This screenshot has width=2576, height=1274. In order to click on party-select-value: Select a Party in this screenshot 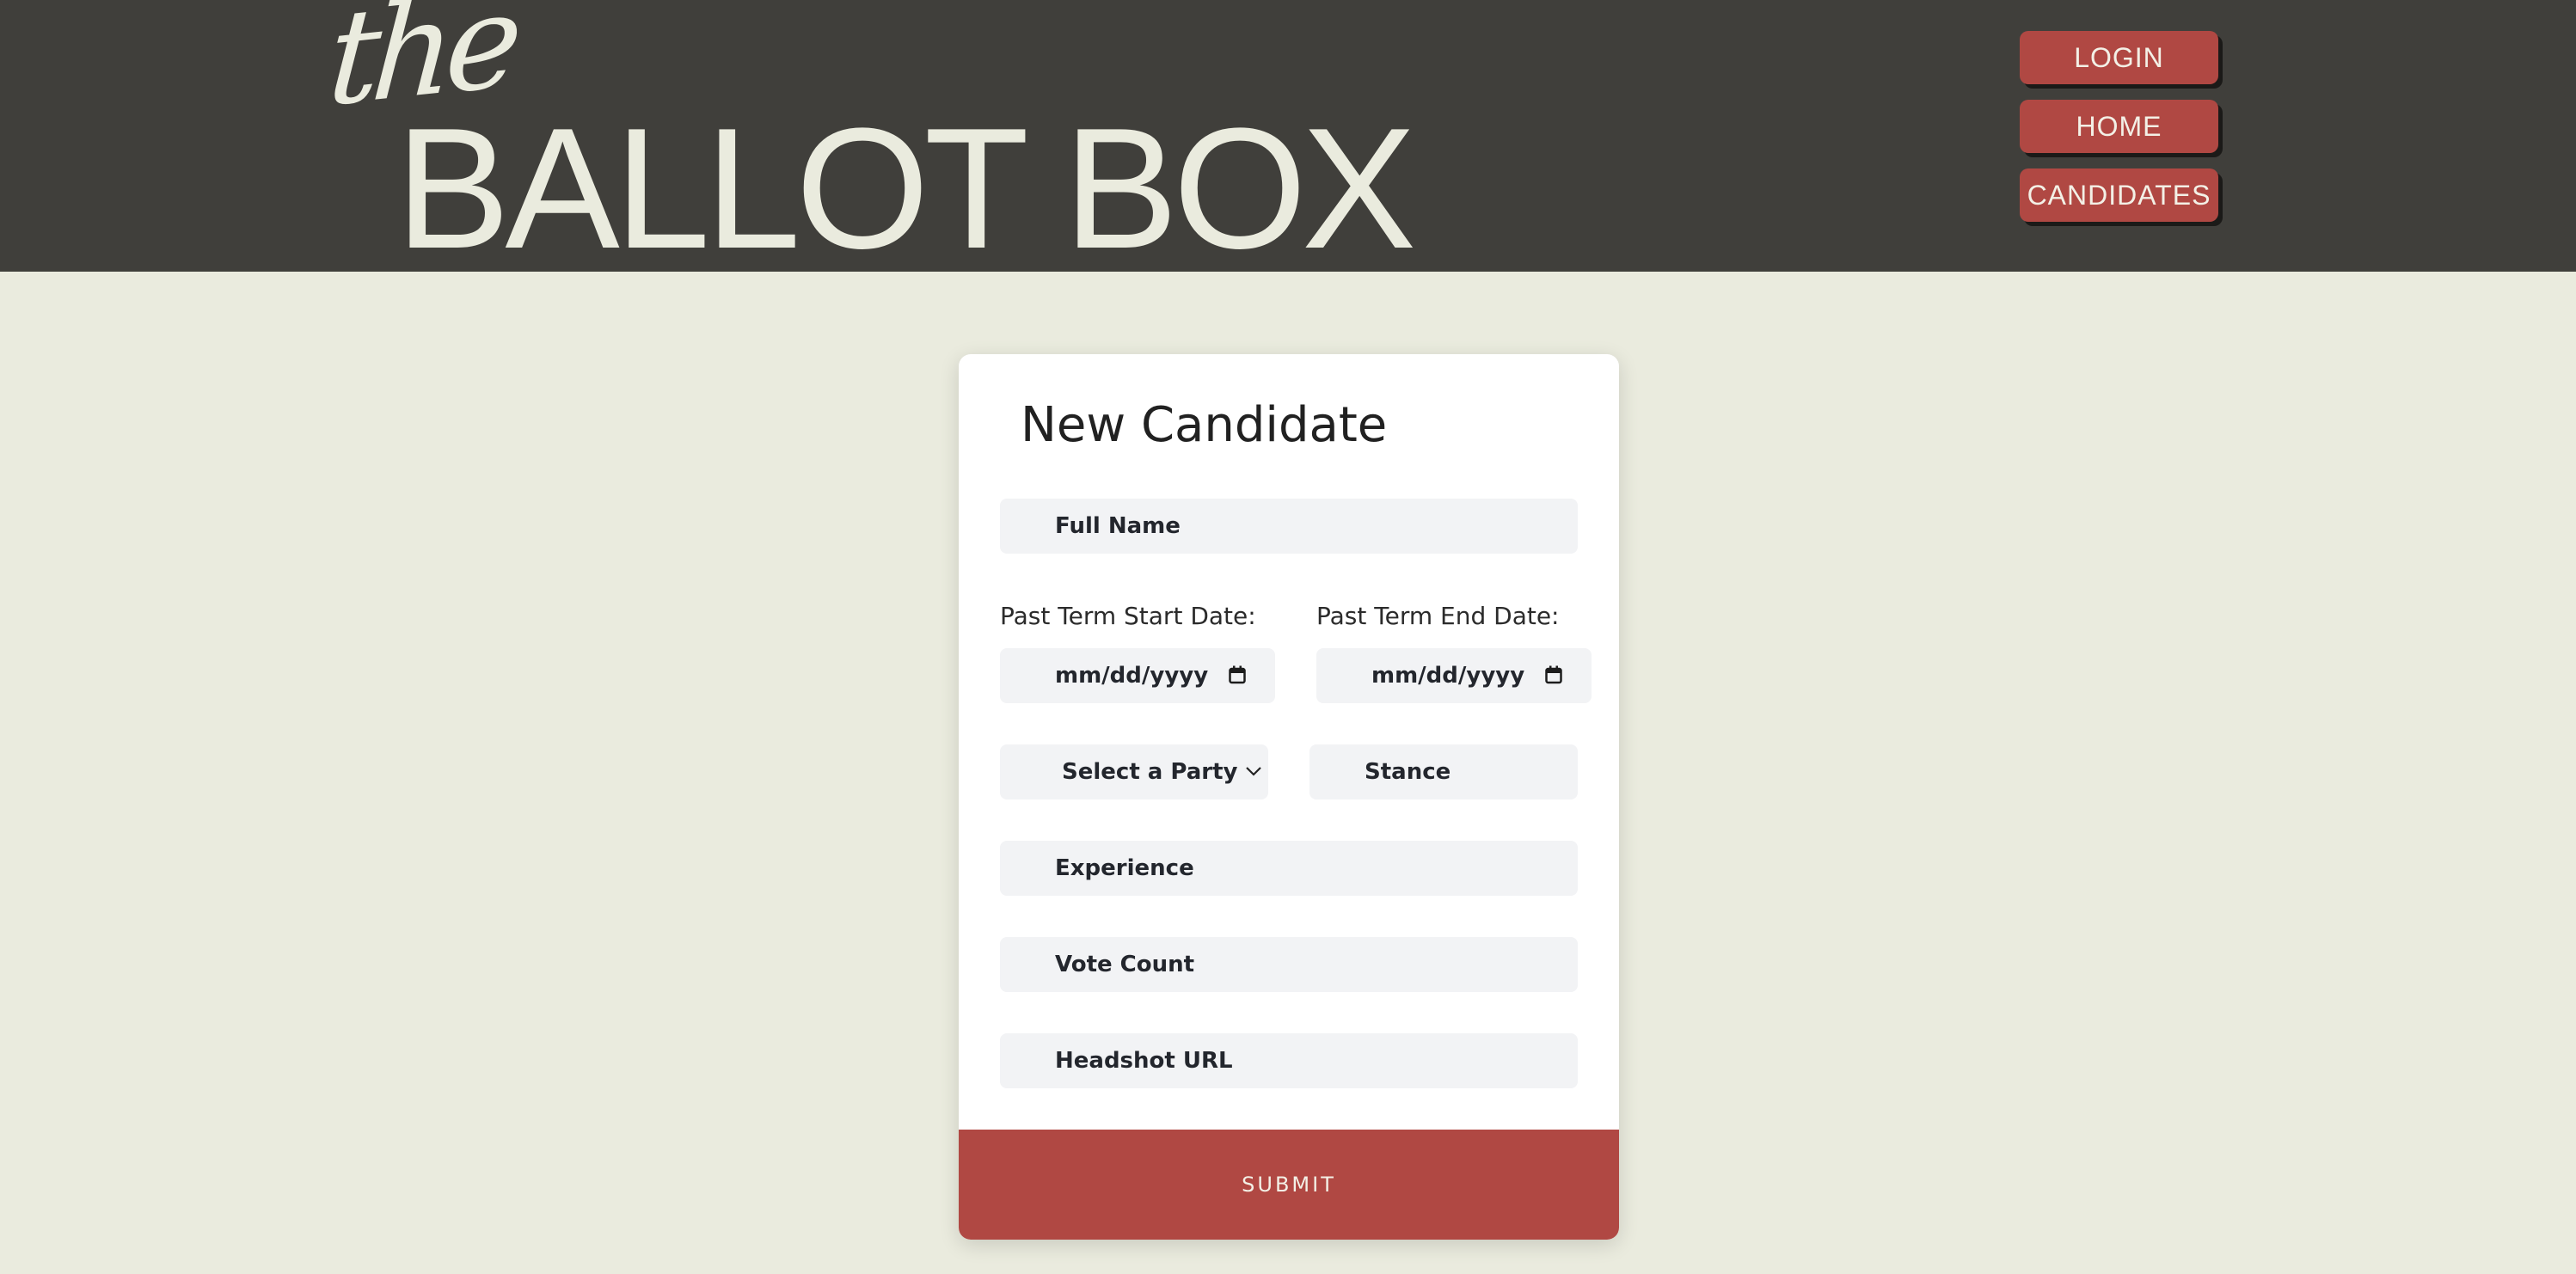, I will do `click(1150, 772)`.